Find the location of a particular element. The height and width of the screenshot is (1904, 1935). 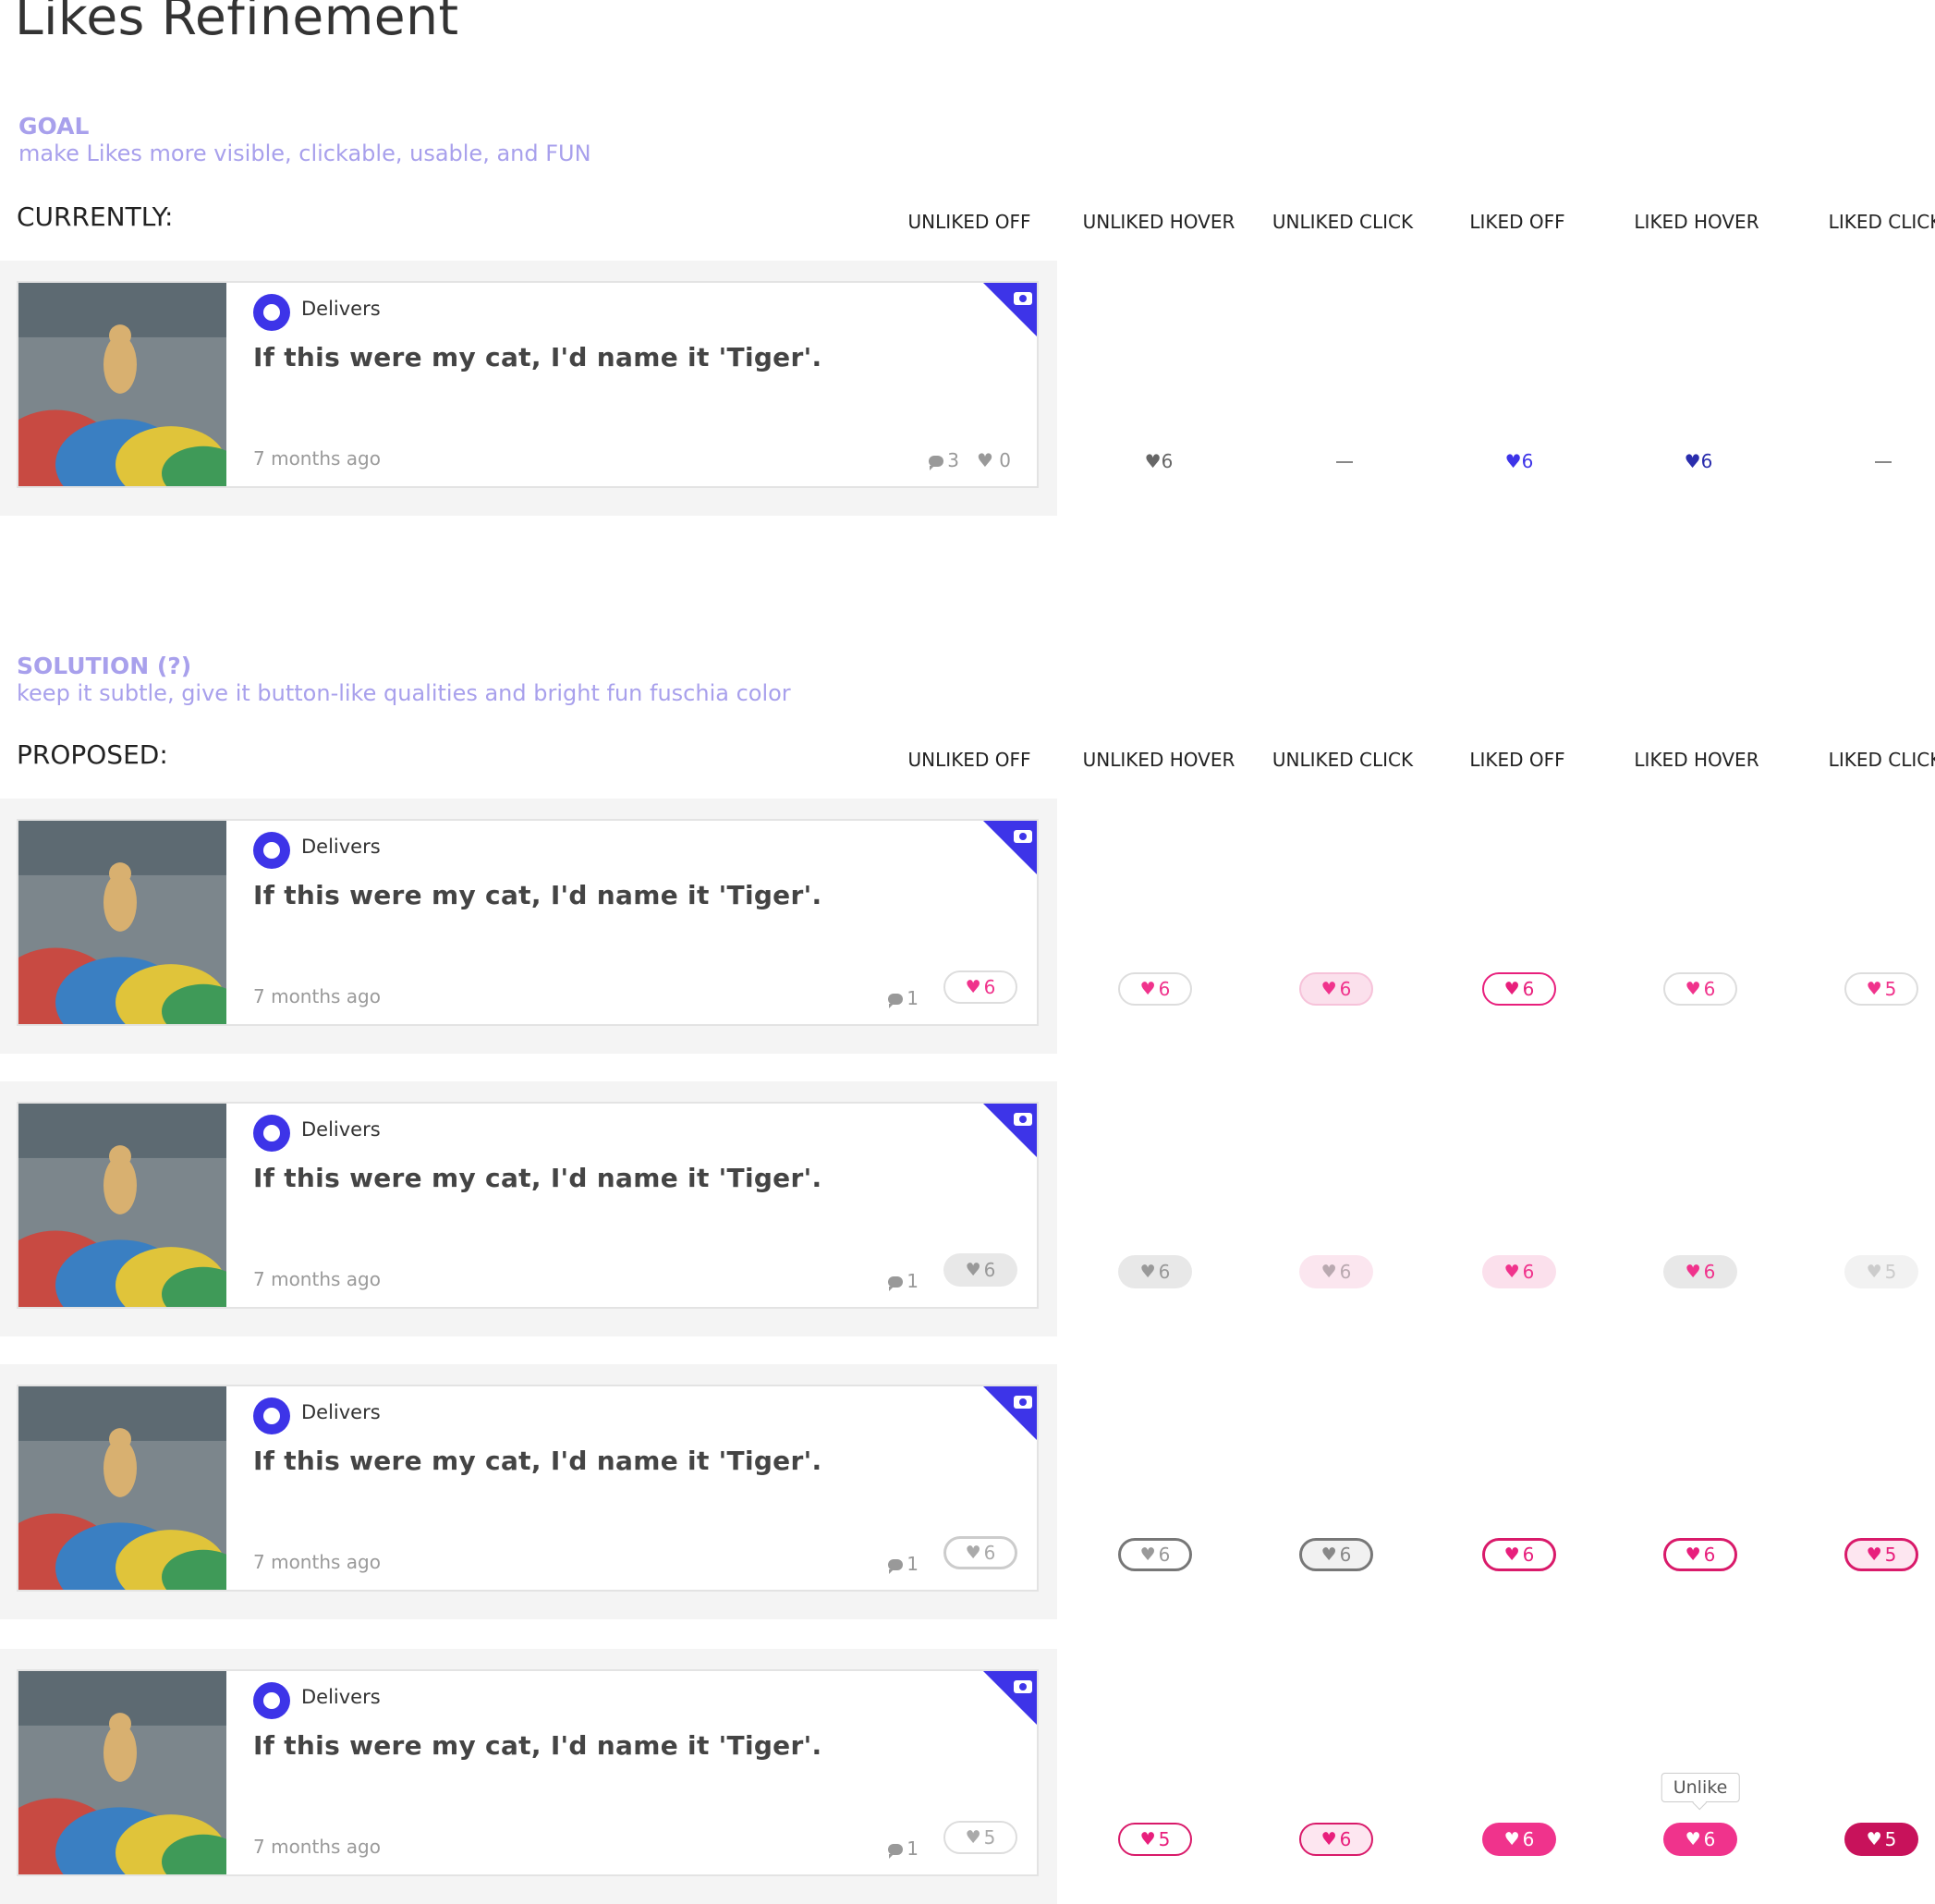

like-button: ♥ 5 is located at coordinates (980, 1837).